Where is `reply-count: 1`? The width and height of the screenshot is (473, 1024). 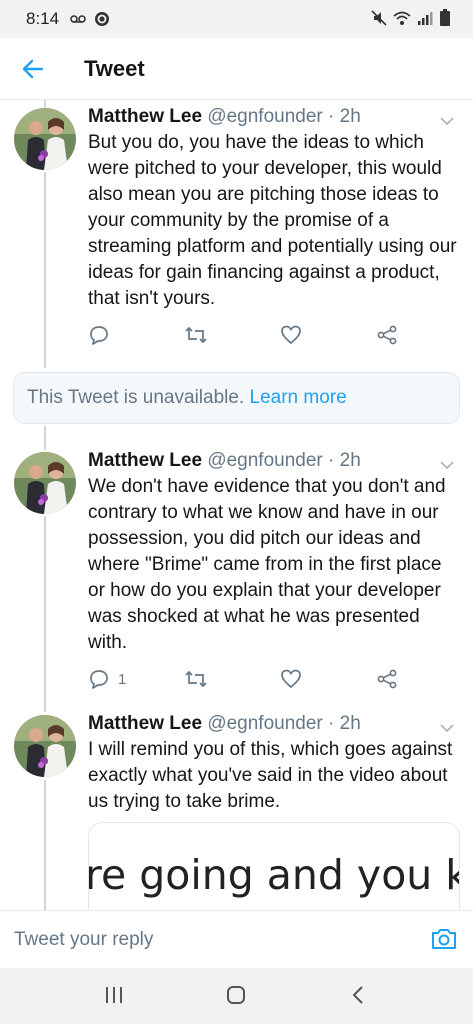
reply-count: 1 is located at coordinates (122, 679).